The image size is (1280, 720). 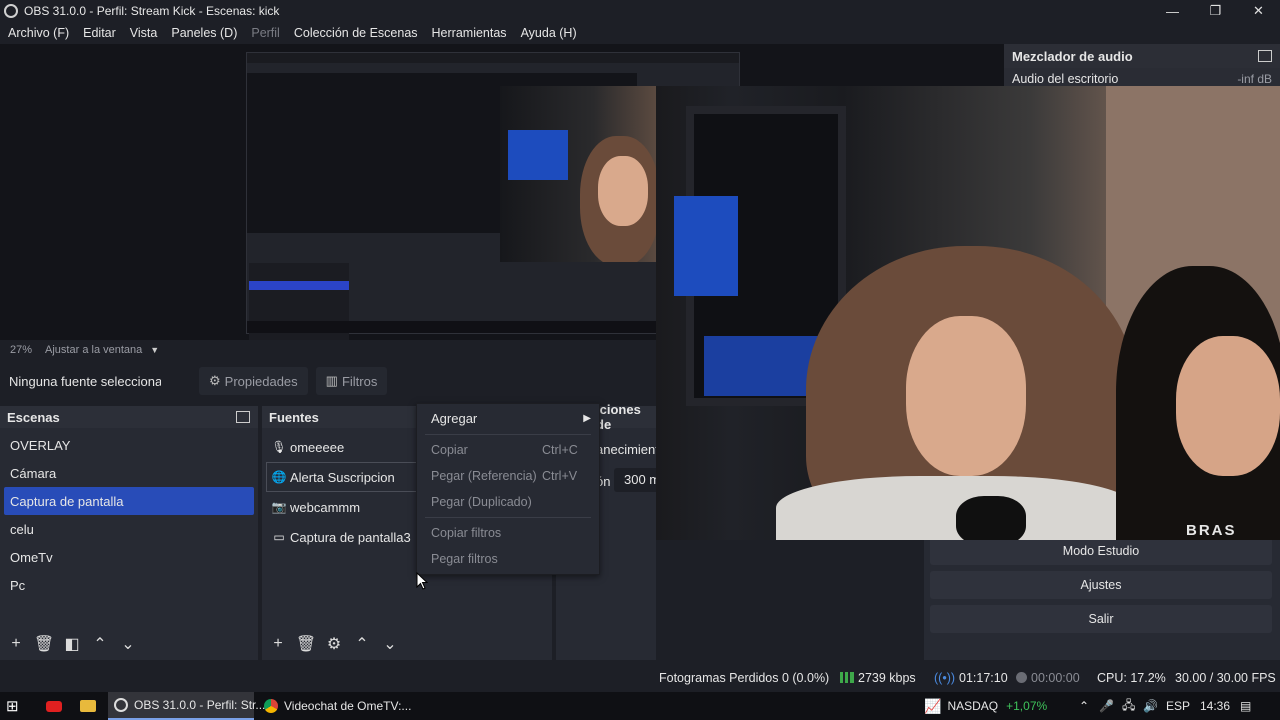 I want to click on folder-icon, so click(x=88, y=706).